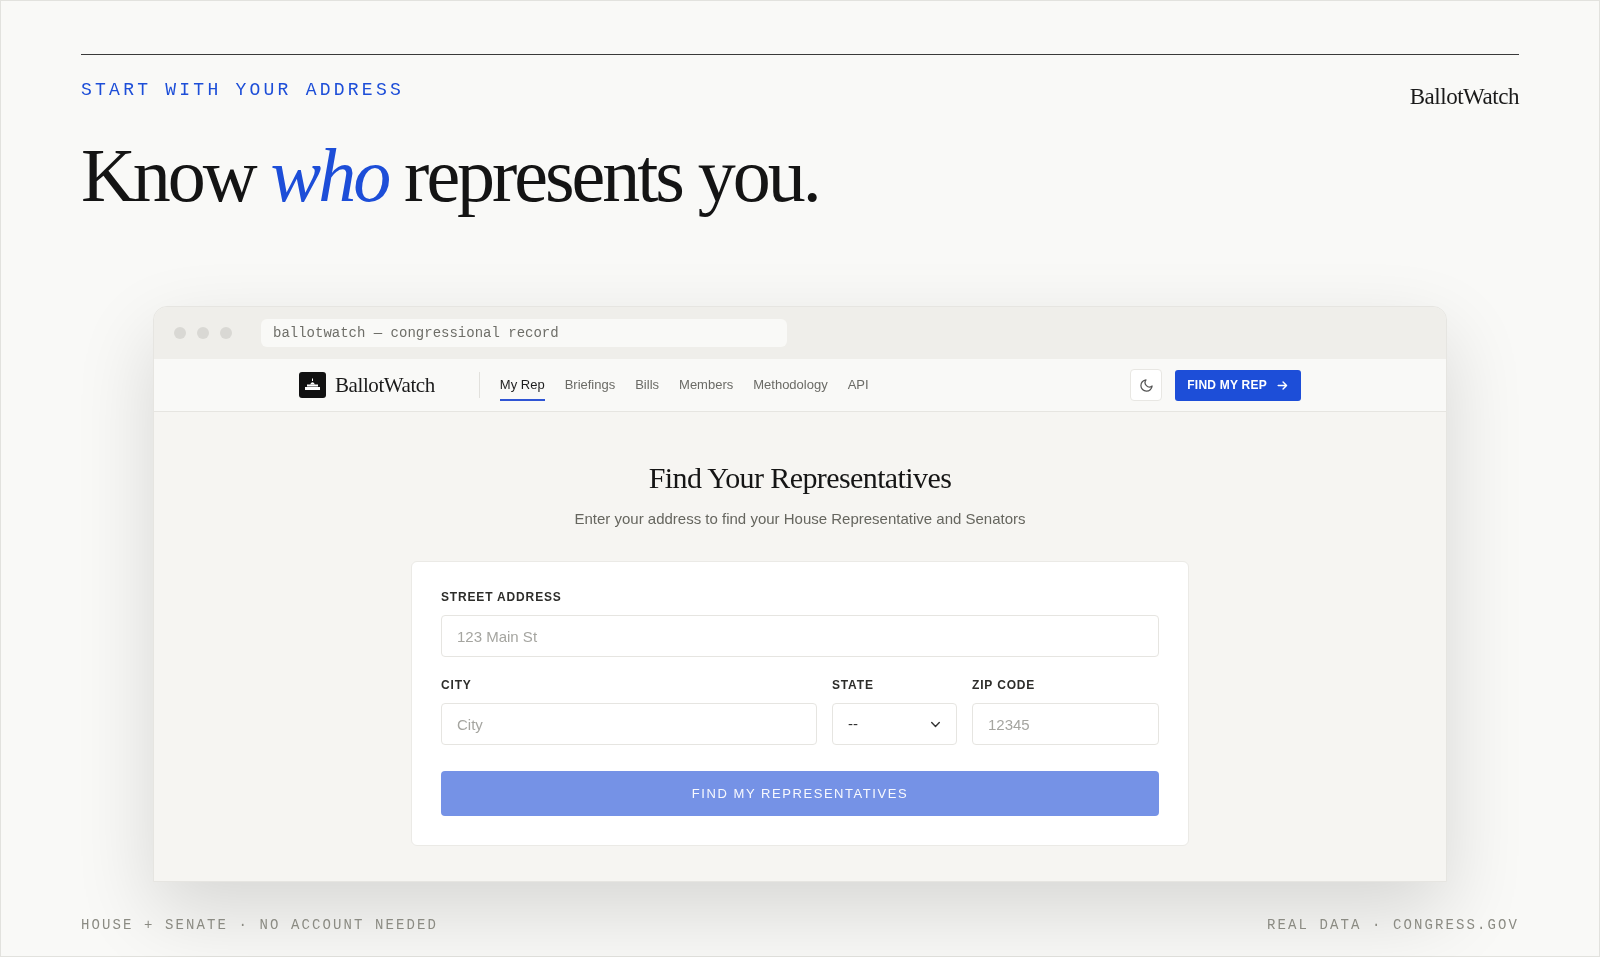 Image resolution: width=1600 pixels, height=957 pixels. What do you see at coordinates (800, 636) in the screenshot?
I see `input-field: 123 Main St` at bounding box center [800, 636].